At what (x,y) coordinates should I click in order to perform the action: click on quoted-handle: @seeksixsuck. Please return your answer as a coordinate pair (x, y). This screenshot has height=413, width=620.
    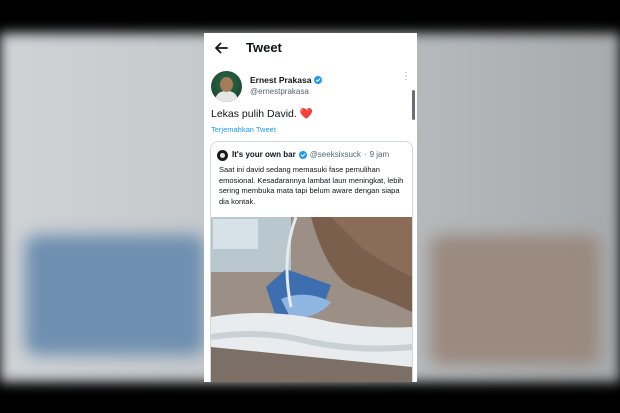
    Looking at the image, I should click on (335, 154).